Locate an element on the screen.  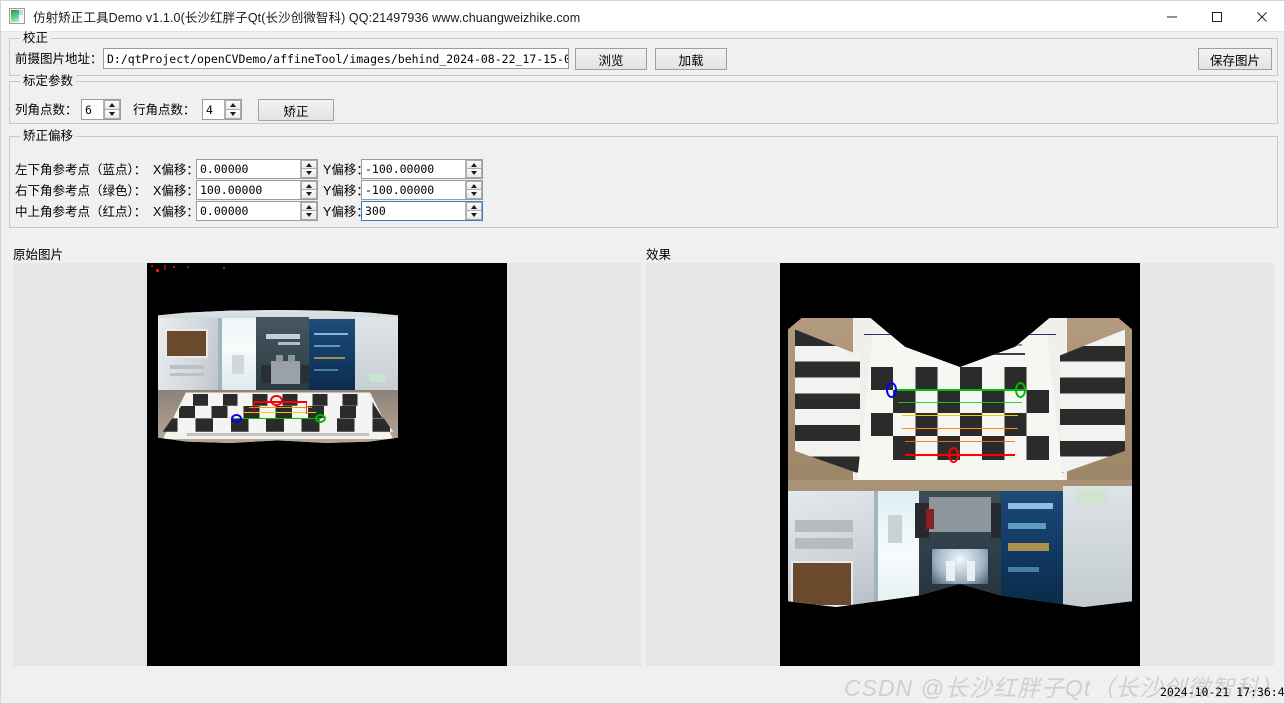
offset-row-2-y-arrows is located at coordinates (473, 211).